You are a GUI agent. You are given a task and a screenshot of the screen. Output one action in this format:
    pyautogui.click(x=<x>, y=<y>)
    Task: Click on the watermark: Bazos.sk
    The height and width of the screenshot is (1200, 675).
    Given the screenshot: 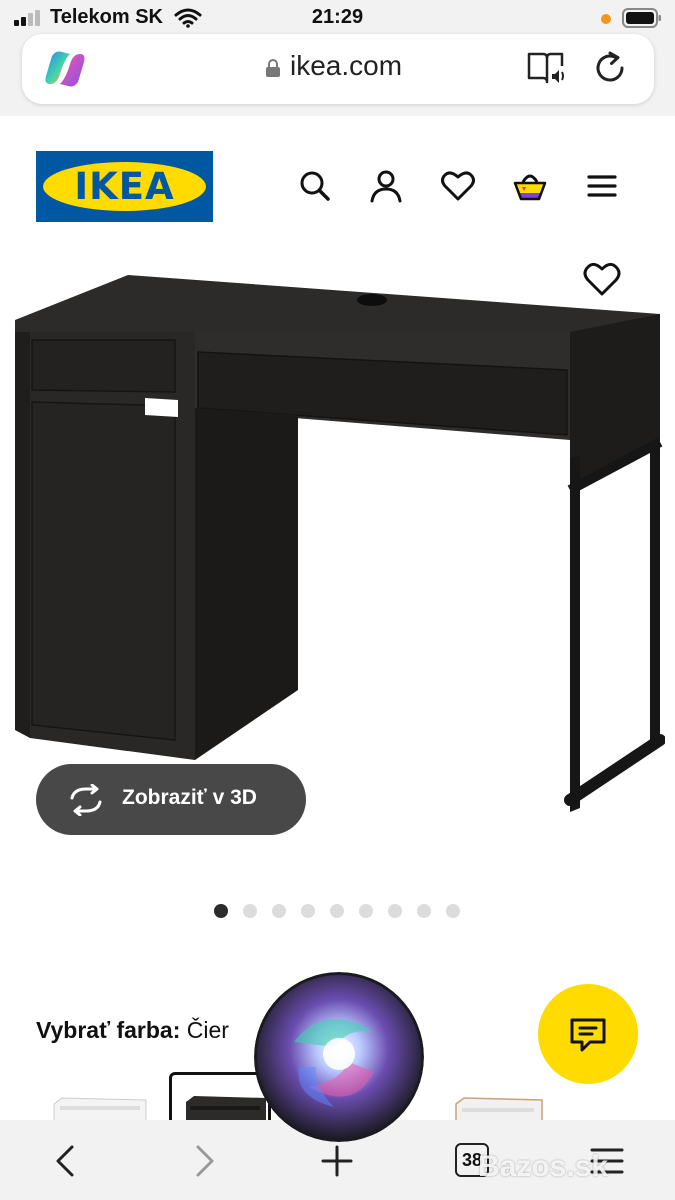 What is the action you would take?
    pyautogui.click(x=543, y=1166)
    